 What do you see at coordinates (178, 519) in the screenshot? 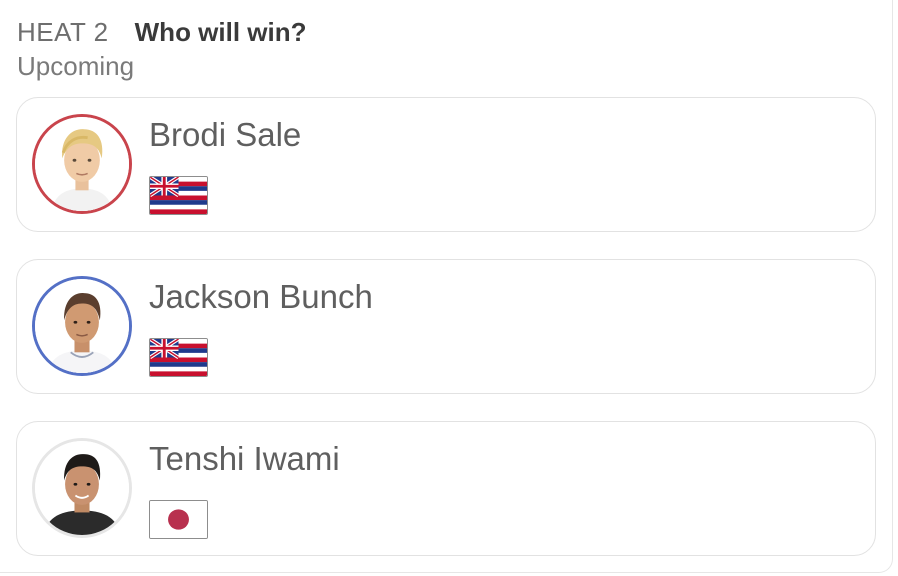
I see `japan-flag-icon` at bounding box center [178, 519].